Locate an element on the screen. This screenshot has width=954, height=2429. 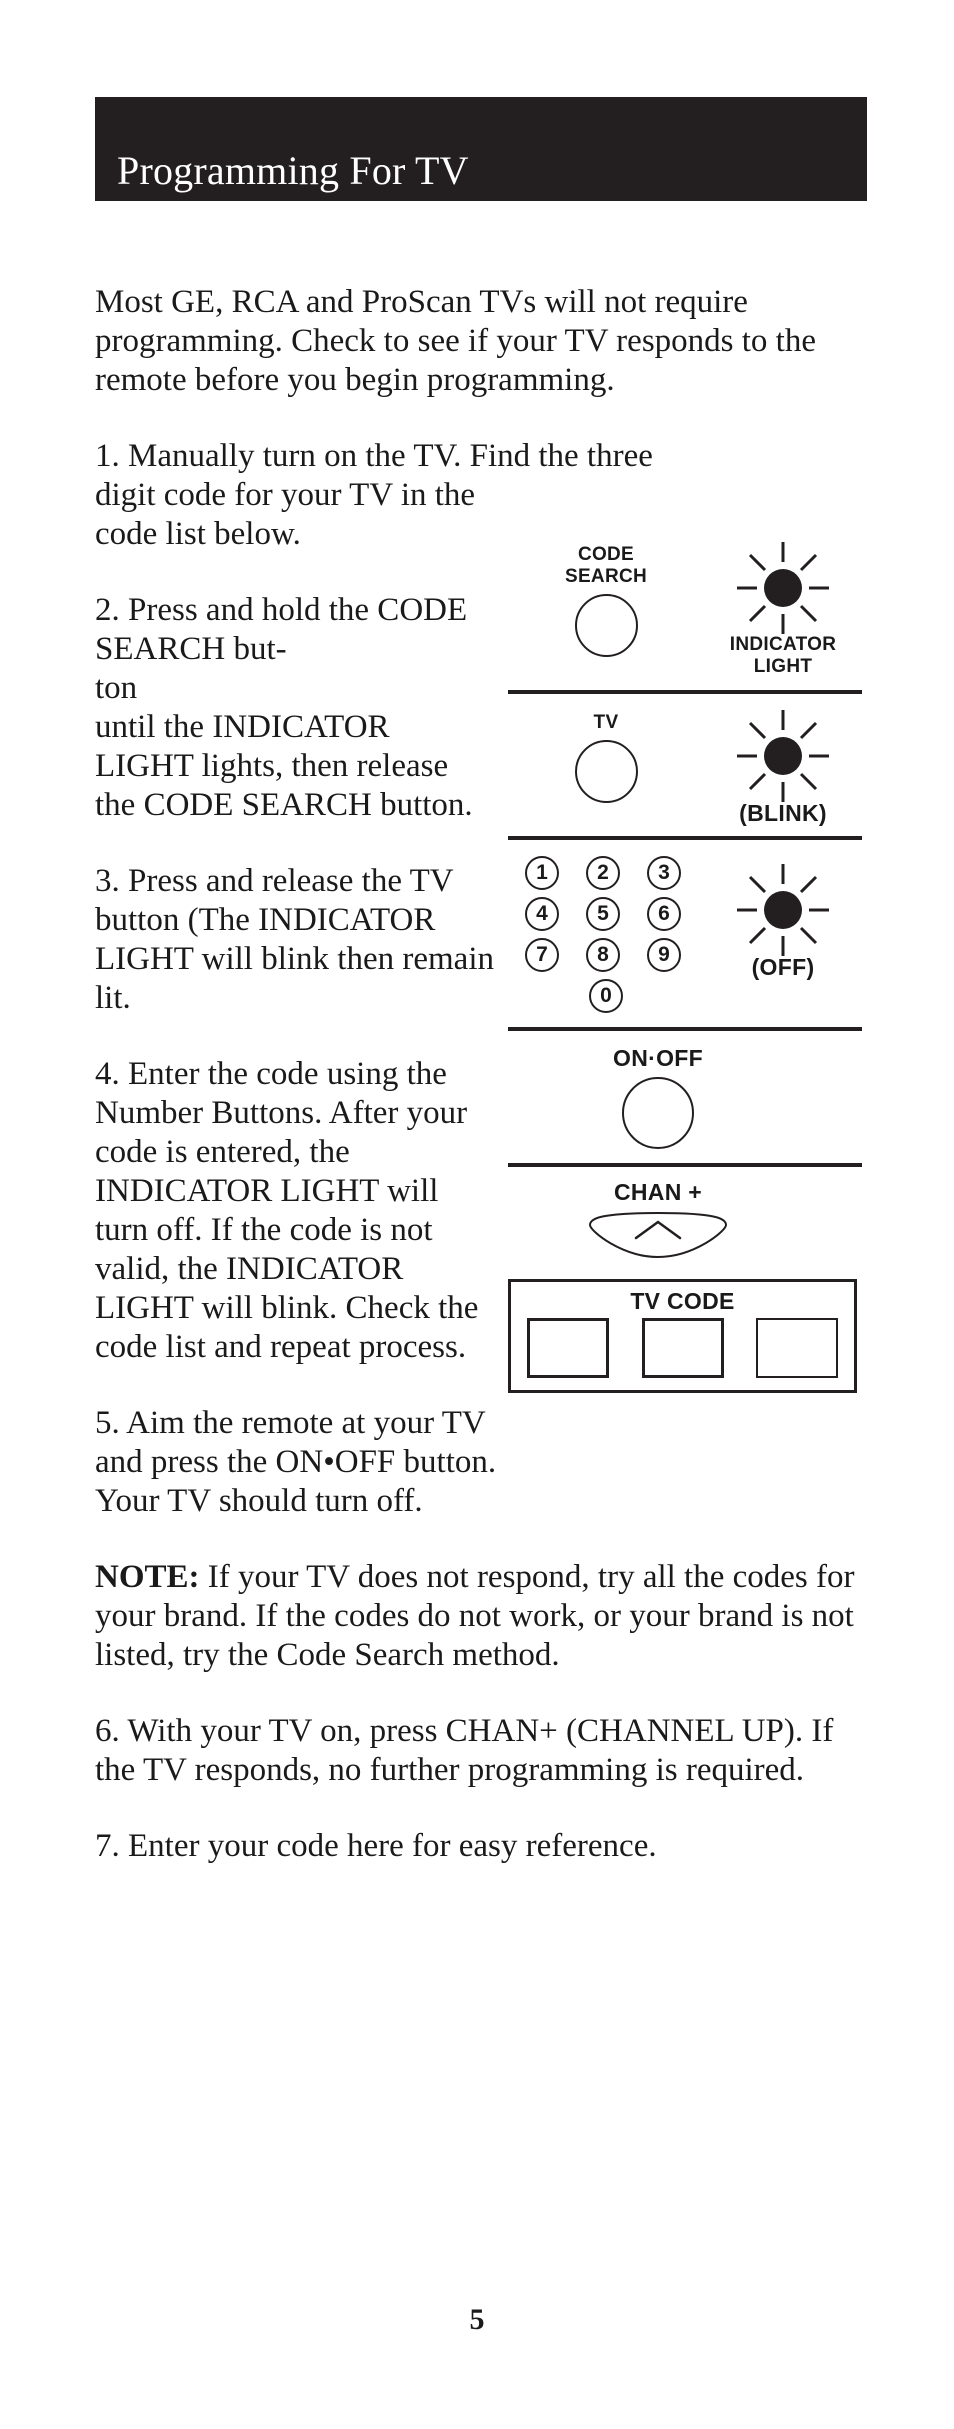
on-off-label: ON·OFF is located at coordinates (658, 1058).